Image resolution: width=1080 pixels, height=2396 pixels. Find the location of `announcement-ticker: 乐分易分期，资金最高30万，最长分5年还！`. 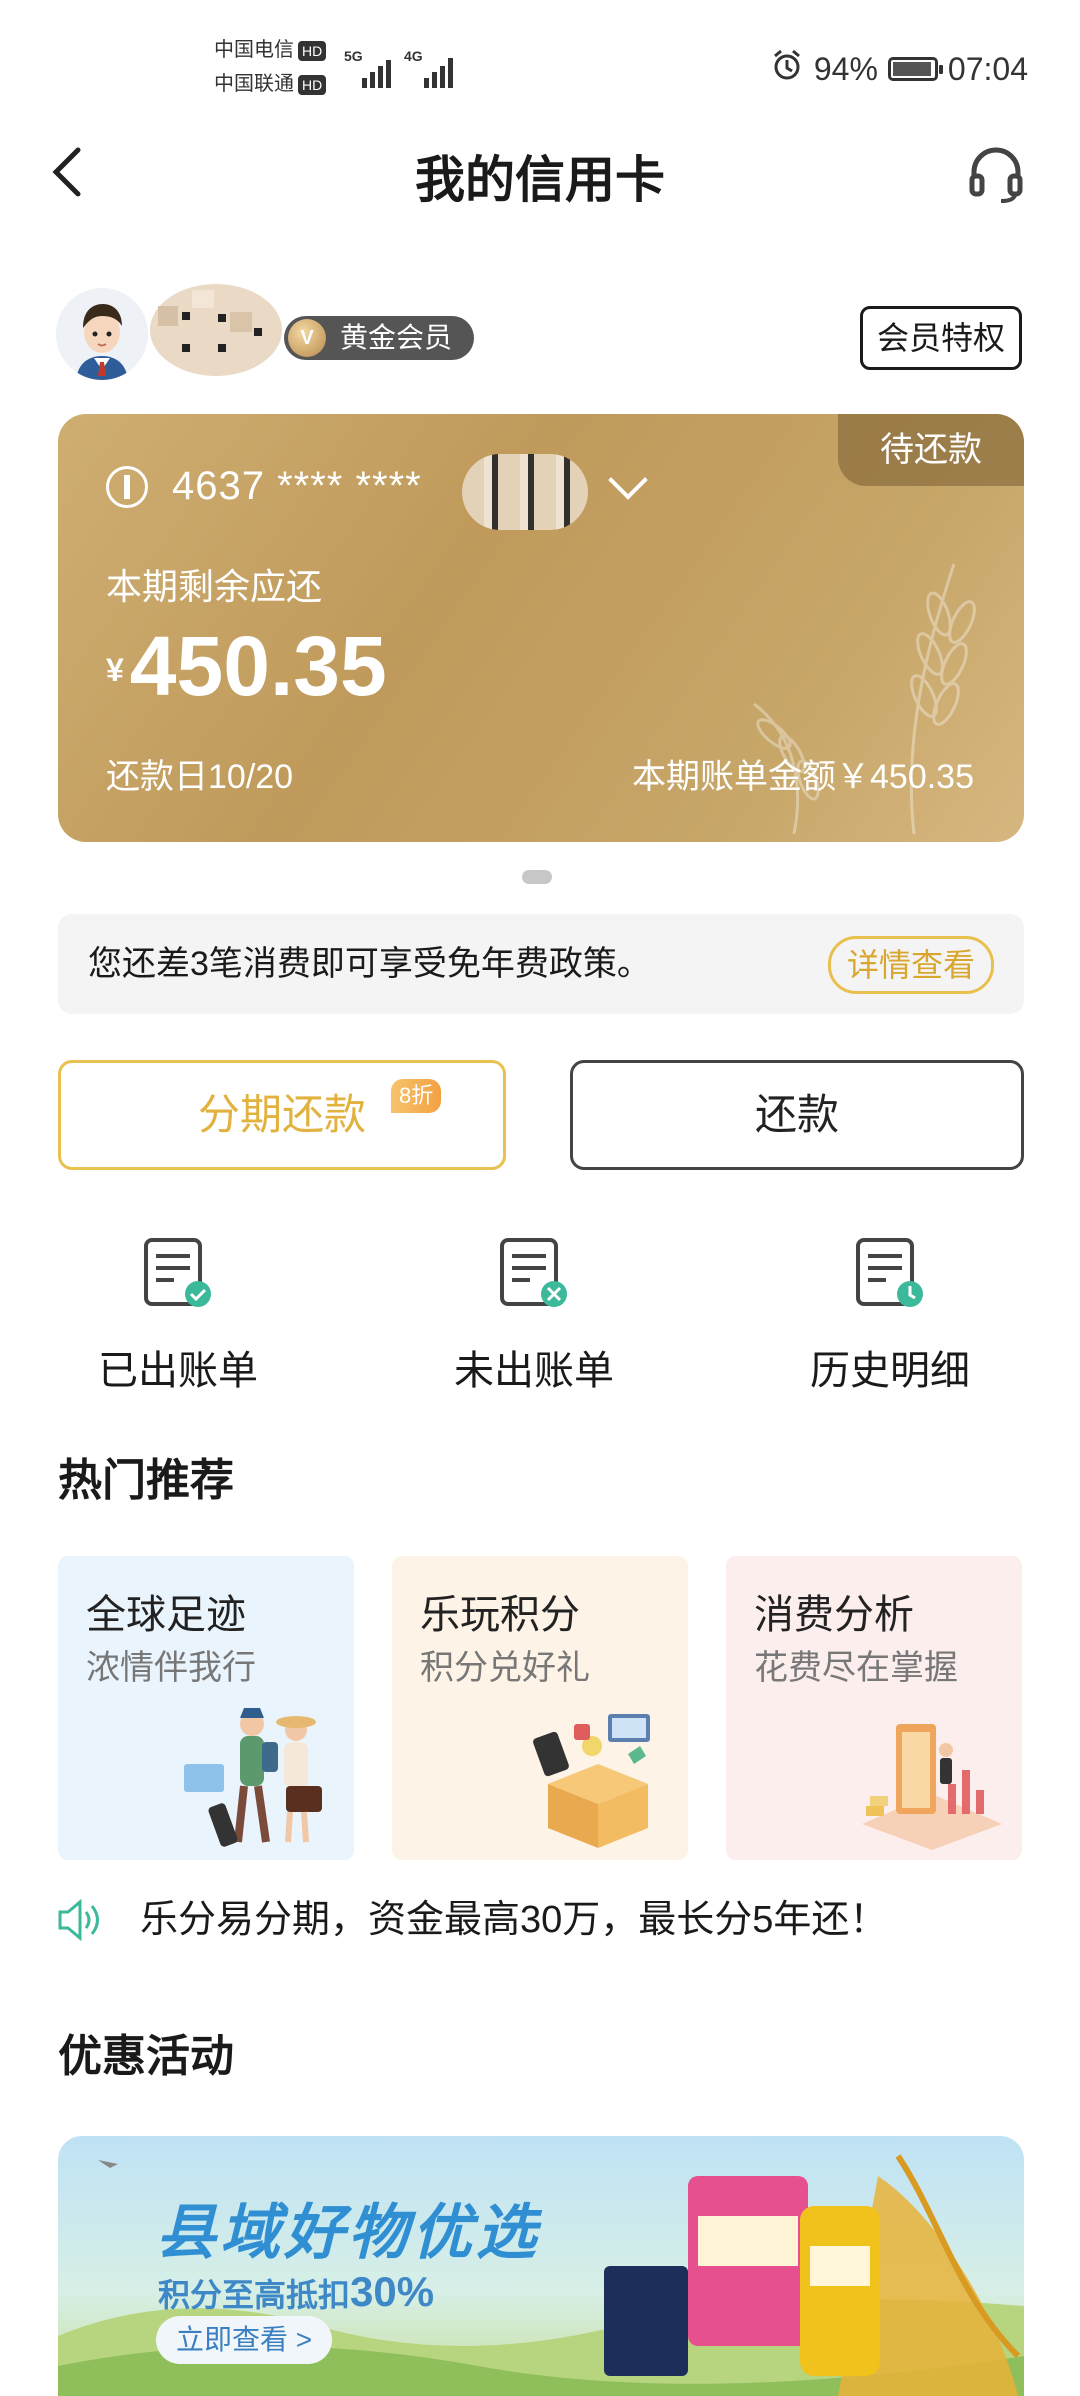

announcement-ticker: 乐分易分期，资金最高30万，最长分5年还！ is located at coordinates (546, 1920).